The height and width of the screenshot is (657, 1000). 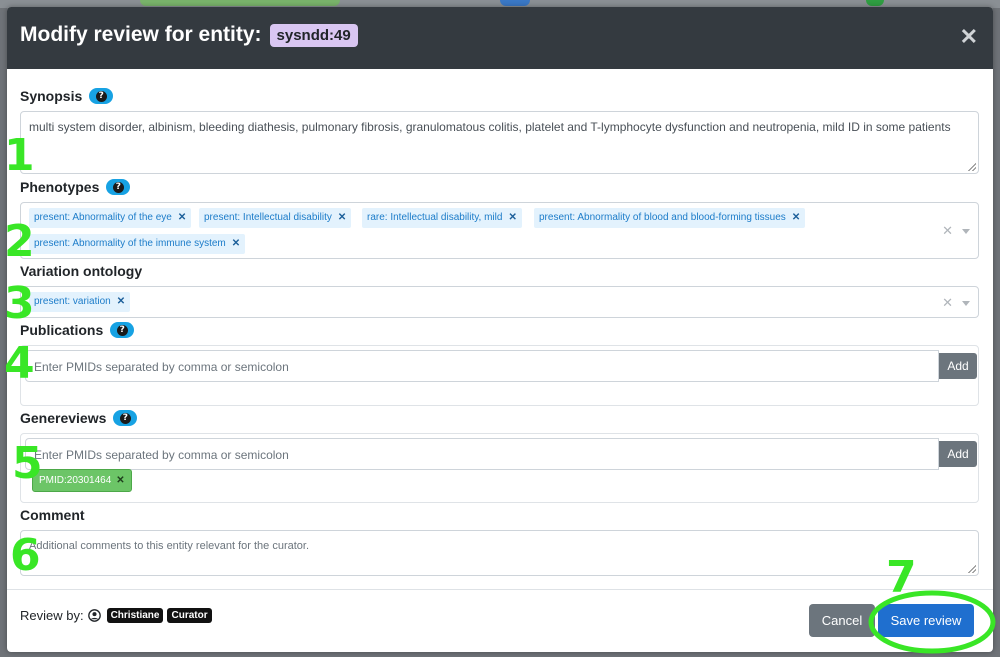 I want to click on save-review-button: Save review, so click(x=926, y=620).